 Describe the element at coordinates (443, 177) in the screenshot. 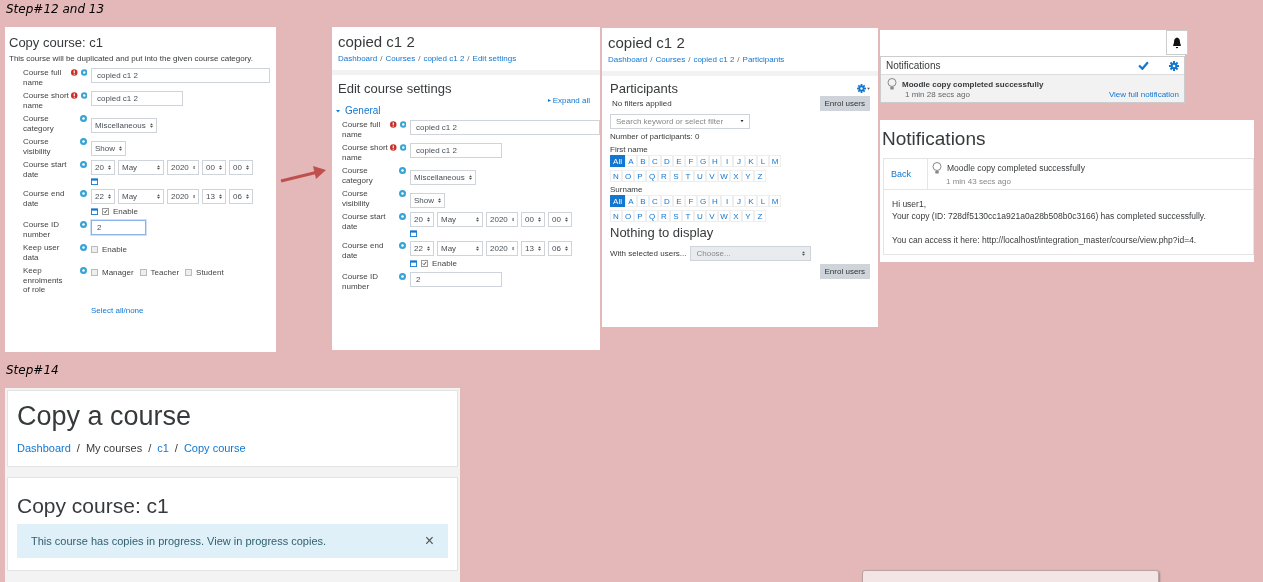

I see `select-field: Miscellaneous` at that location.